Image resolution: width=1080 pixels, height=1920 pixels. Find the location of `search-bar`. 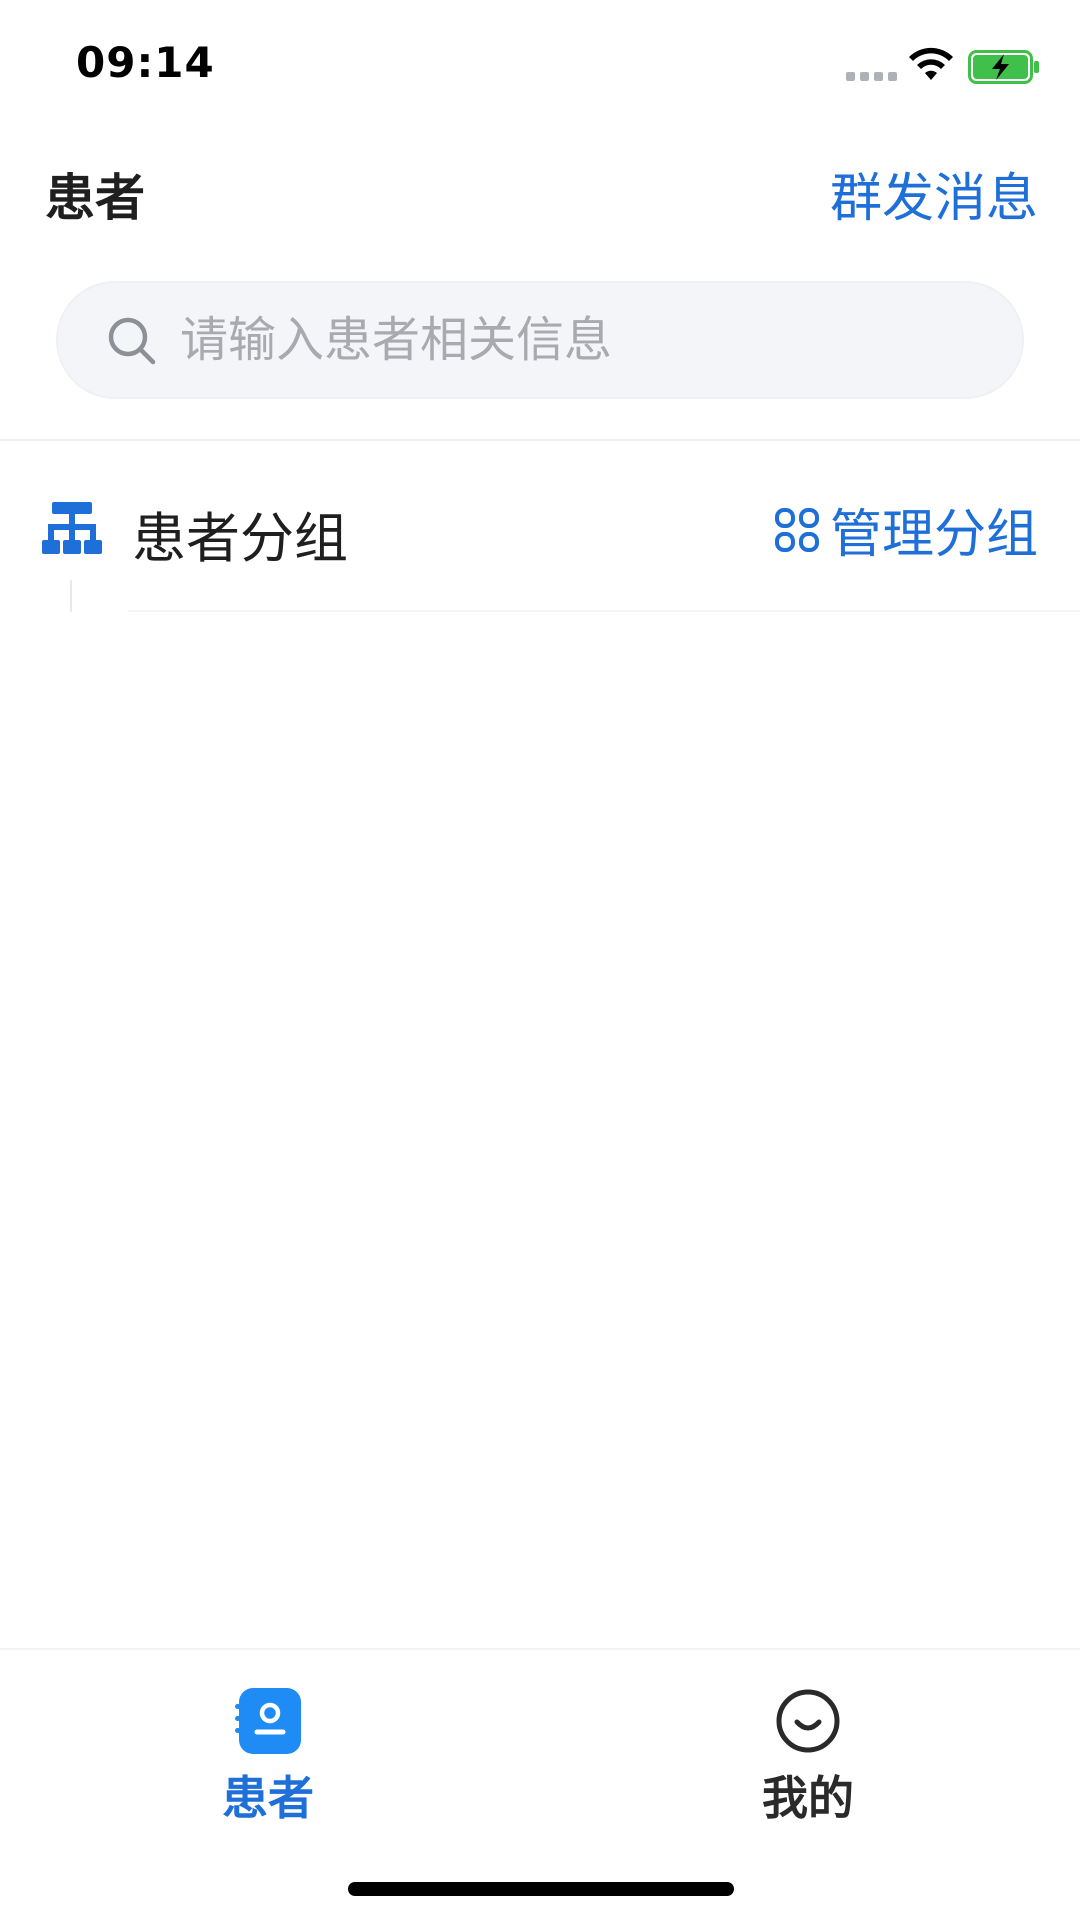

search-bar is located at coordinates (540, 340).